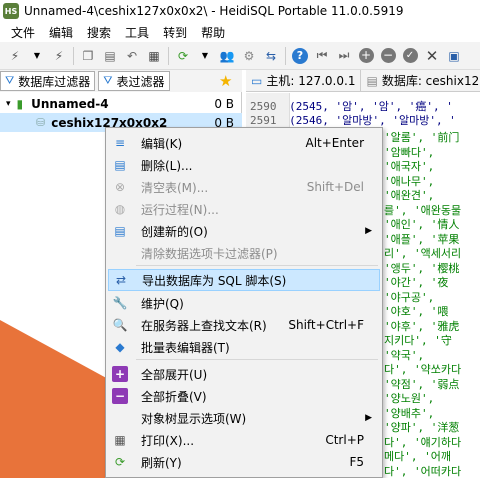 The image size is (480, 478). What do you see at coordinates (15, 56) in the screenshot?
I see `connect-icon: ⚡` at bounding box center [15, 56].